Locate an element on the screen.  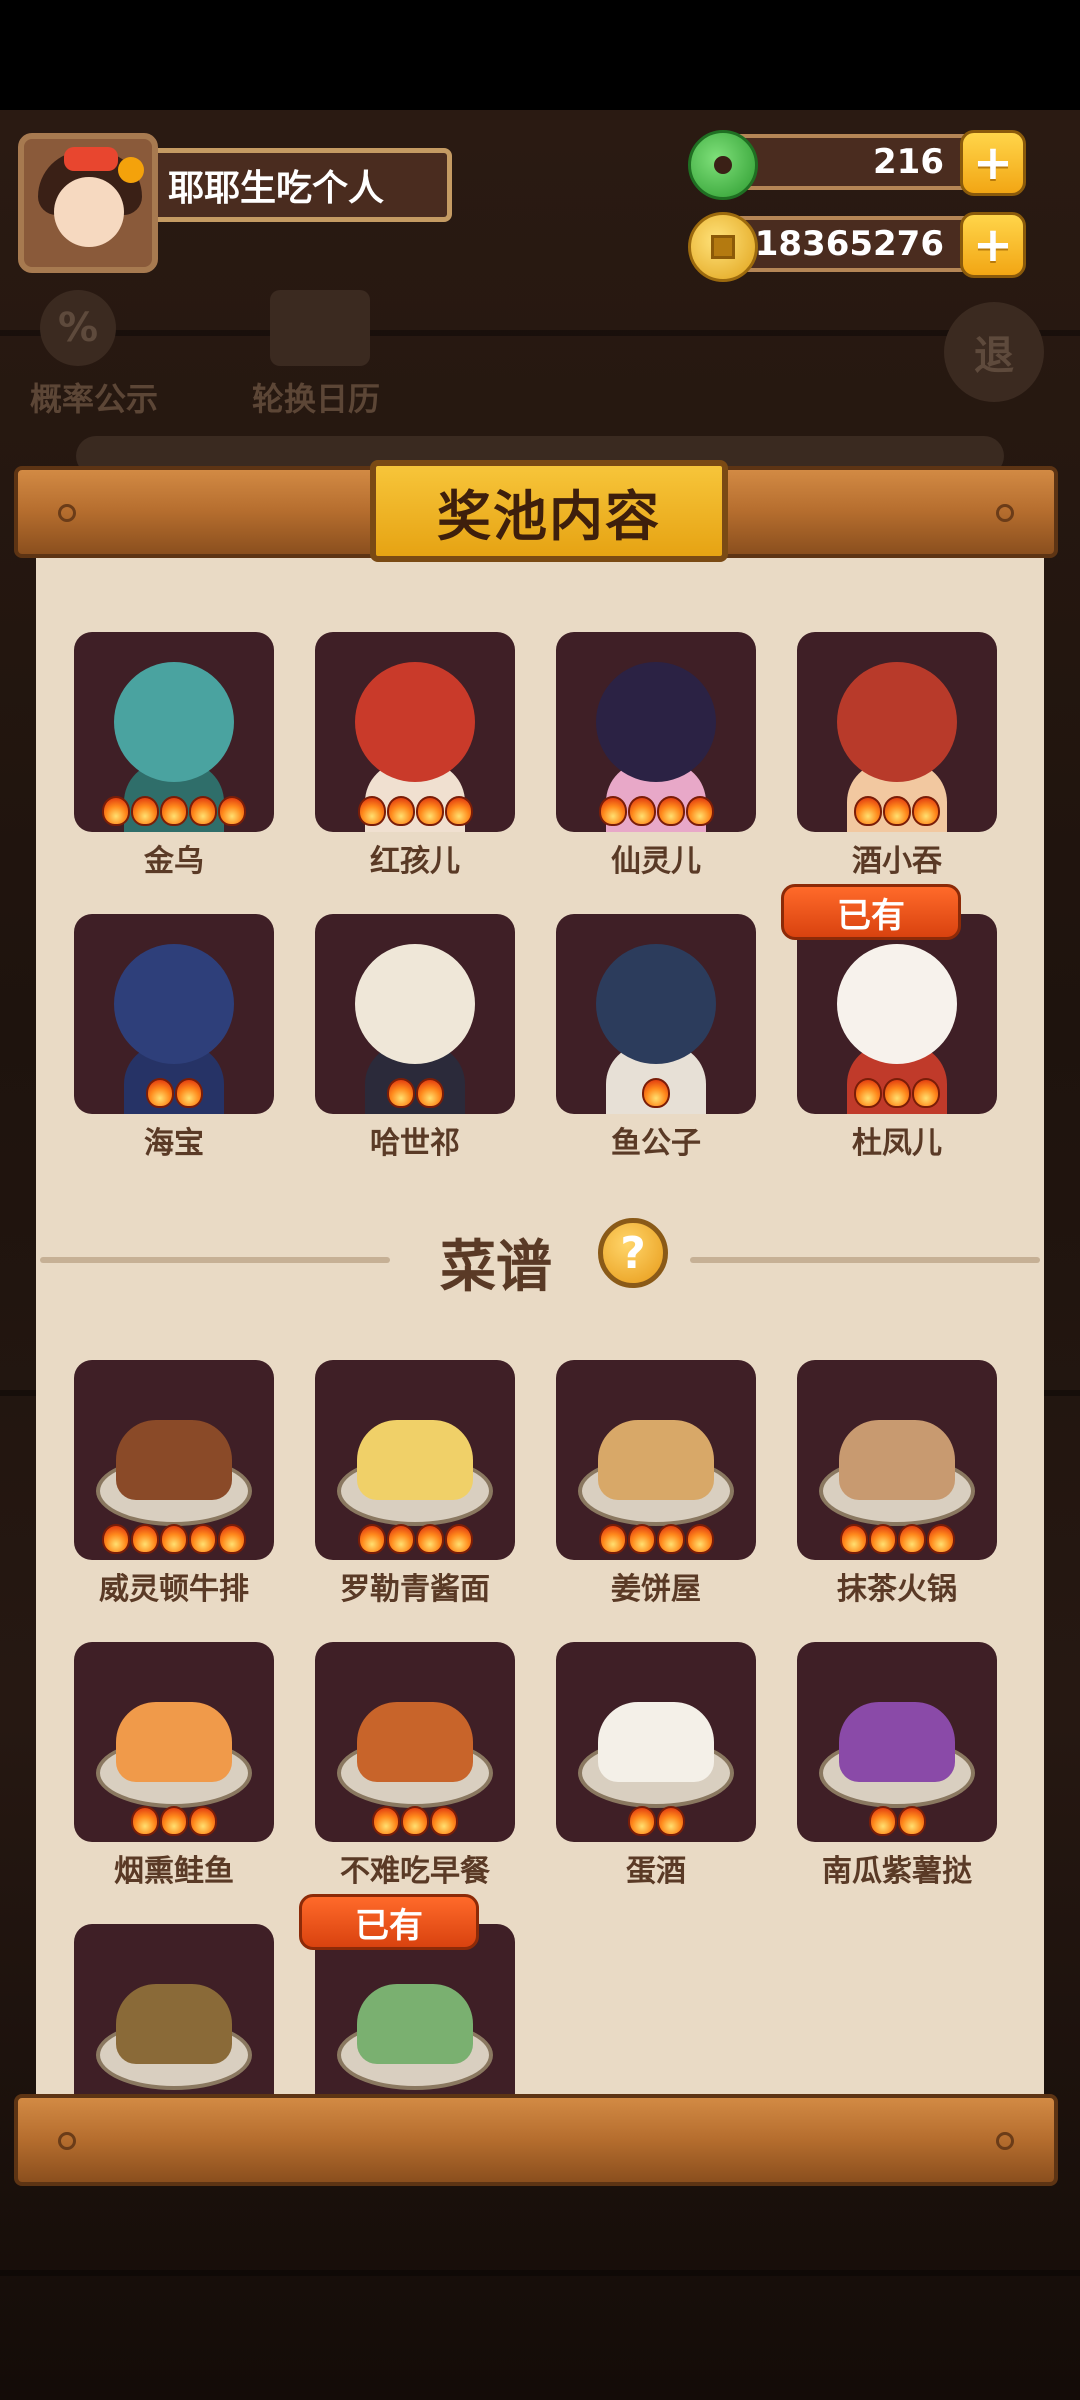
player-name: 耶耶生吃个人 is located at coordinates (305, 185).